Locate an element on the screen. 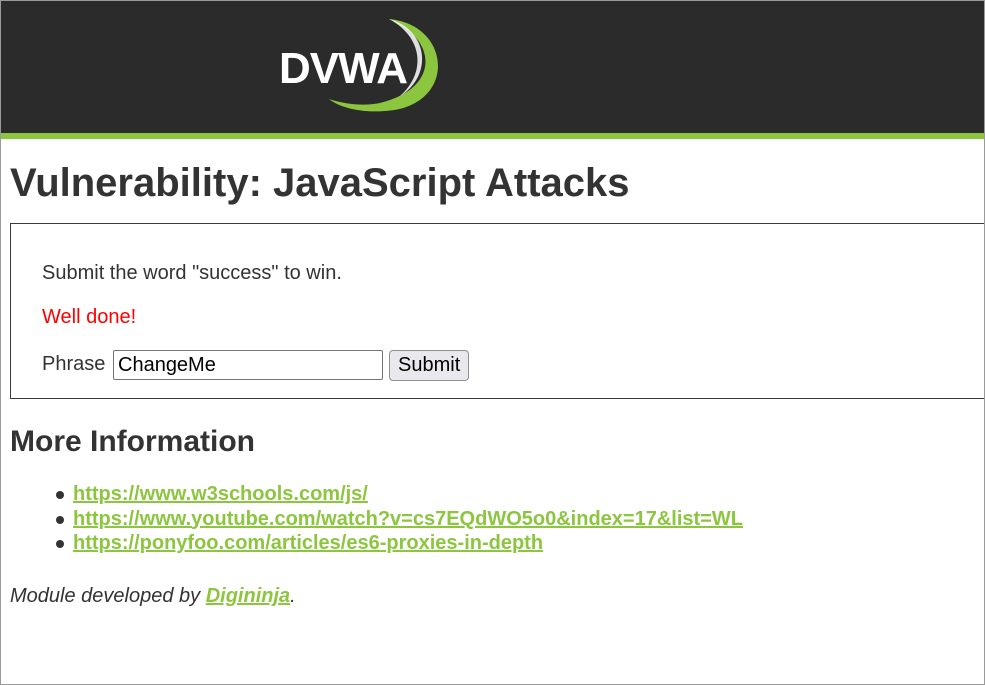  dvwa-logo-icon: DVWA is located at coordinates (358, 65).